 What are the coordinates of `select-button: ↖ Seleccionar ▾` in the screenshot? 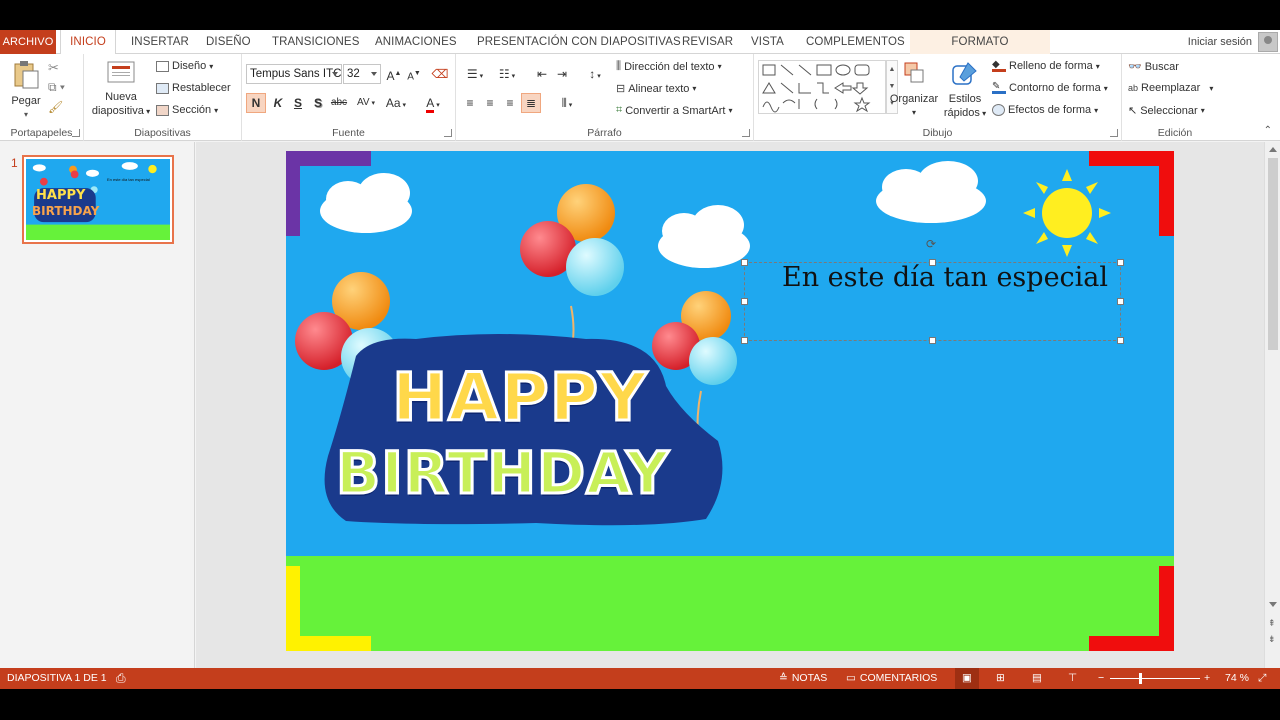 It's located at (1166, 111).